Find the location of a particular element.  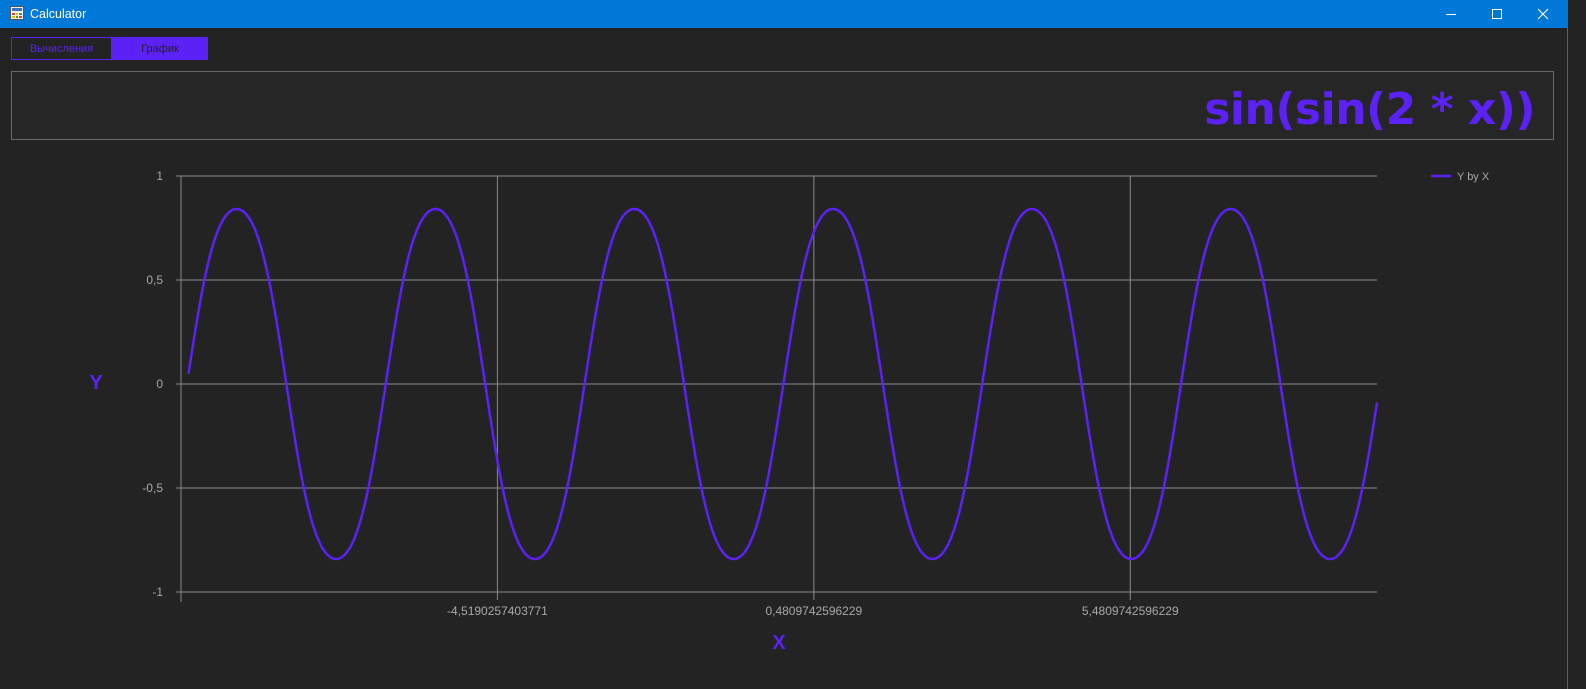

y-tick-label: 0 is located at coordinates (159, 384).